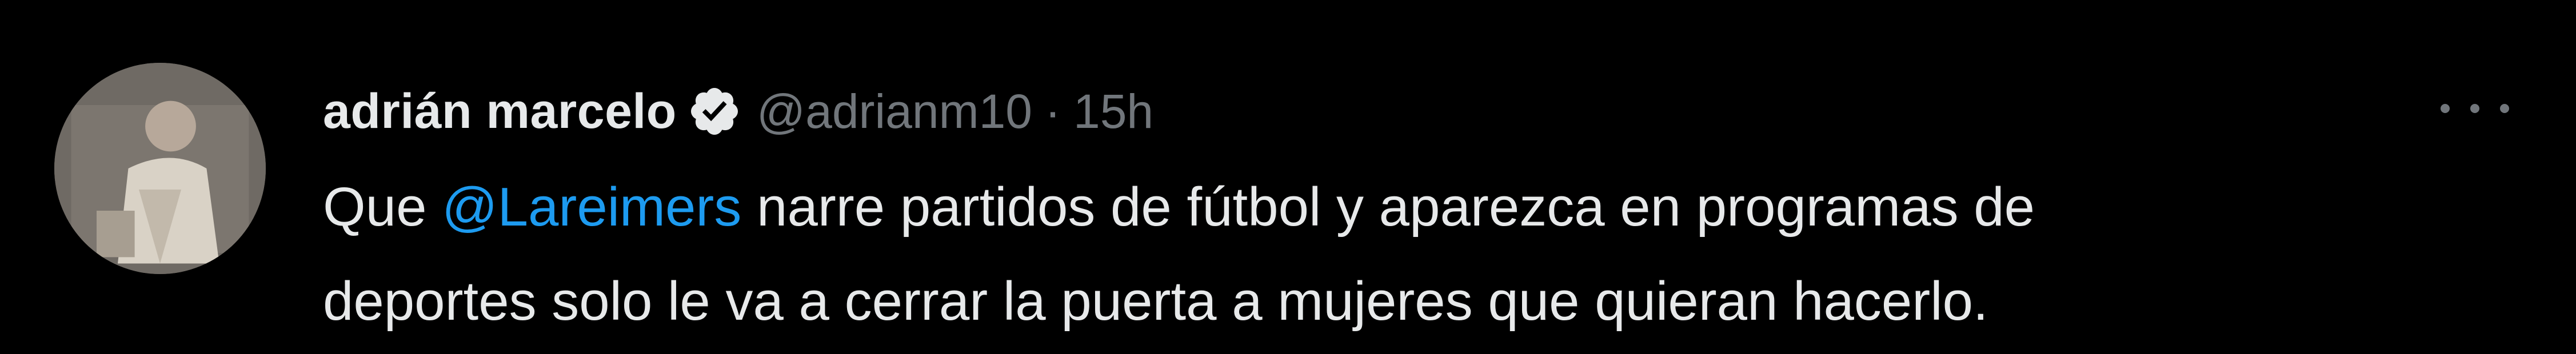 The image size is (2576, 354). I want to click on tweet-header: adrián marcelo @adrianm10 · 15h, so click(738, 111).